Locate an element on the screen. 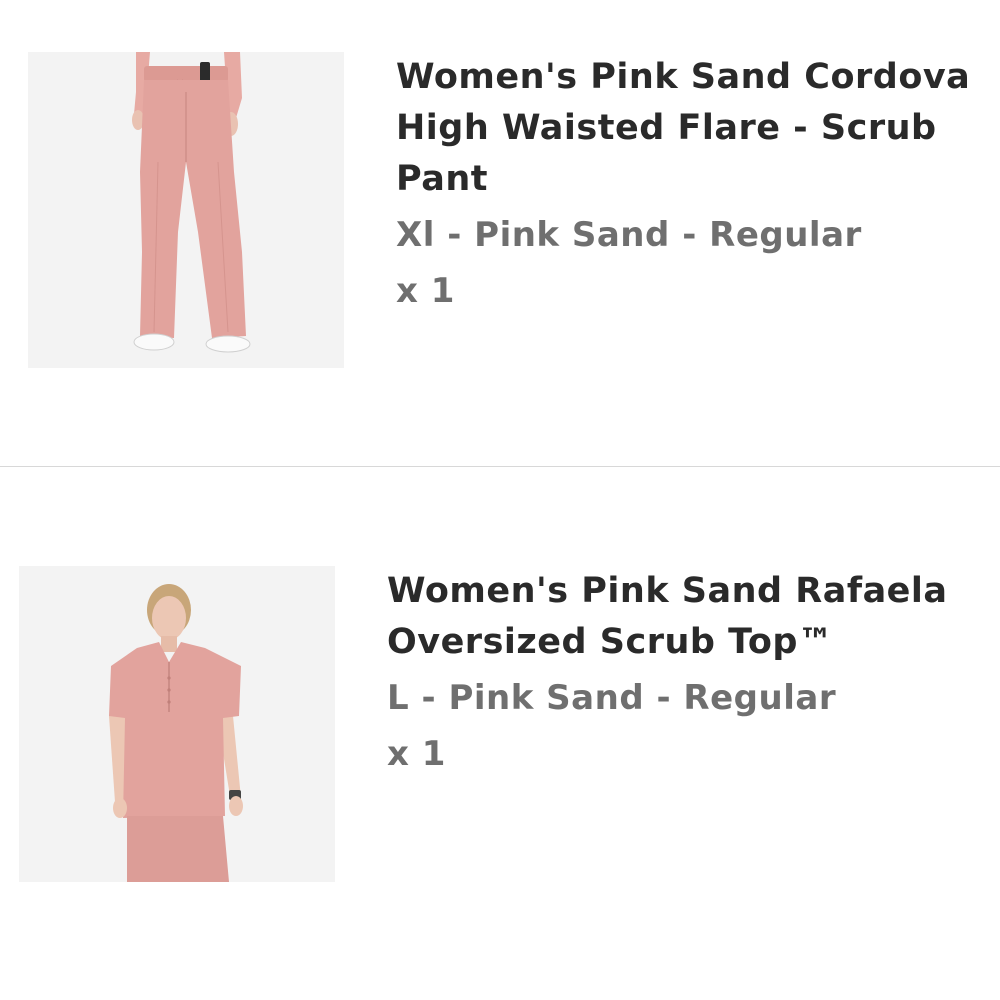 The height and width of the screenshot is (1000, 1000). pant-product-image is located at coordinates (186, 210).